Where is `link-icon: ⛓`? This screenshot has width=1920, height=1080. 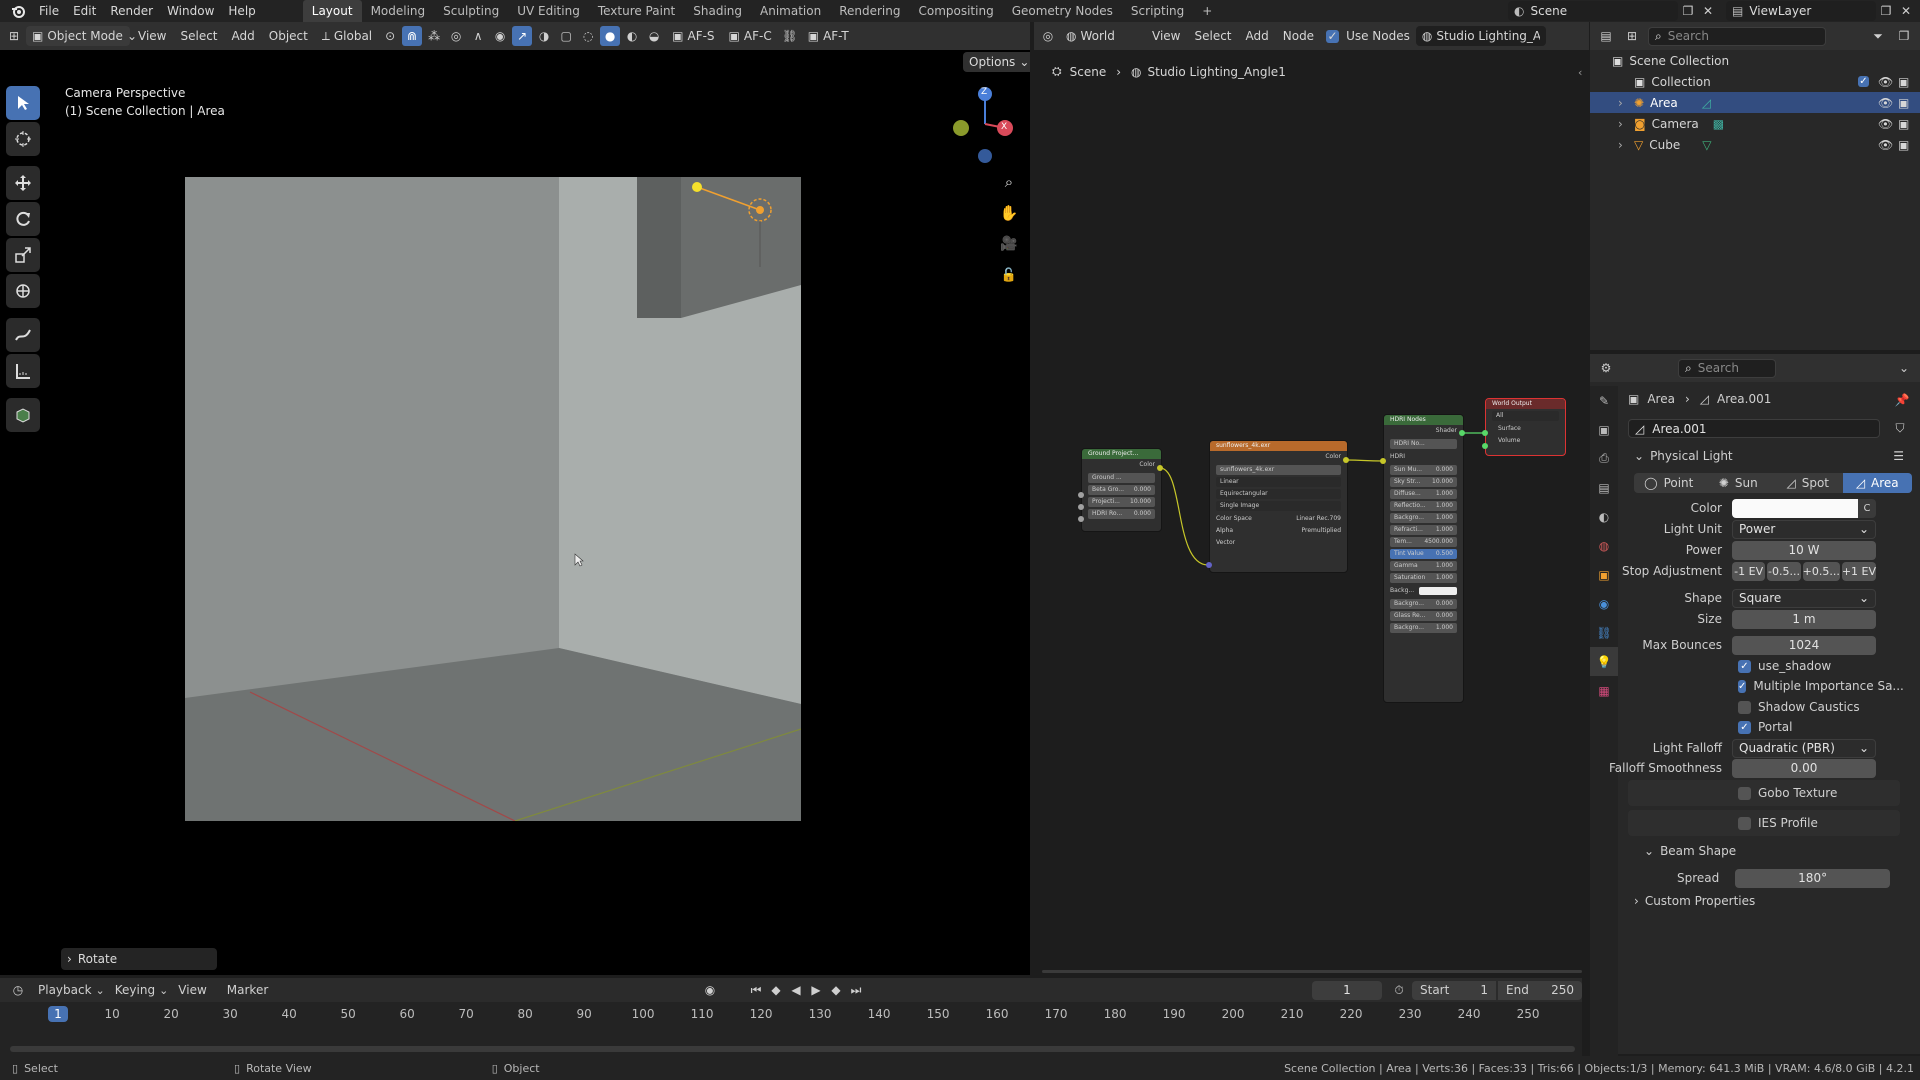 link-icon: ⛓ is located at coordinates (790, 36).